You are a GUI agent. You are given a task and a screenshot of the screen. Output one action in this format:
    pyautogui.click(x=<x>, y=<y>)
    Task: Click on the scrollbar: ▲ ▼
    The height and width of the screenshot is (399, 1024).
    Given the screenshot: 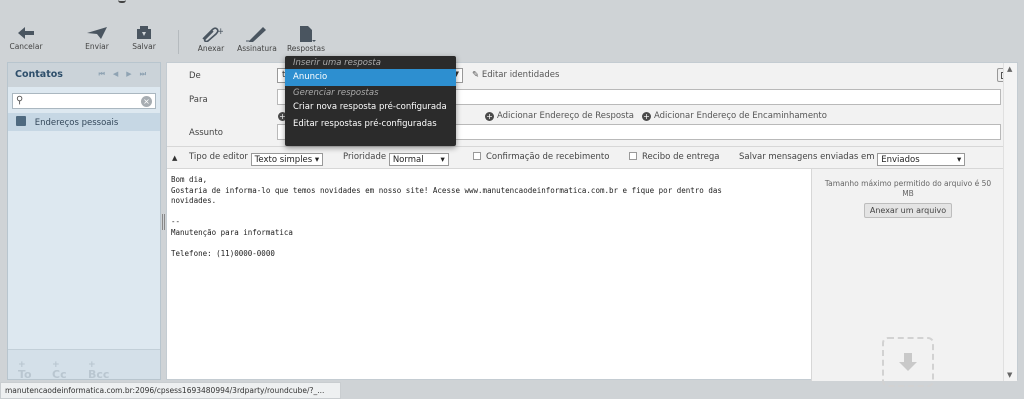 What is the action you would take?
    pyautogui.click(x=1010, y=222)
    